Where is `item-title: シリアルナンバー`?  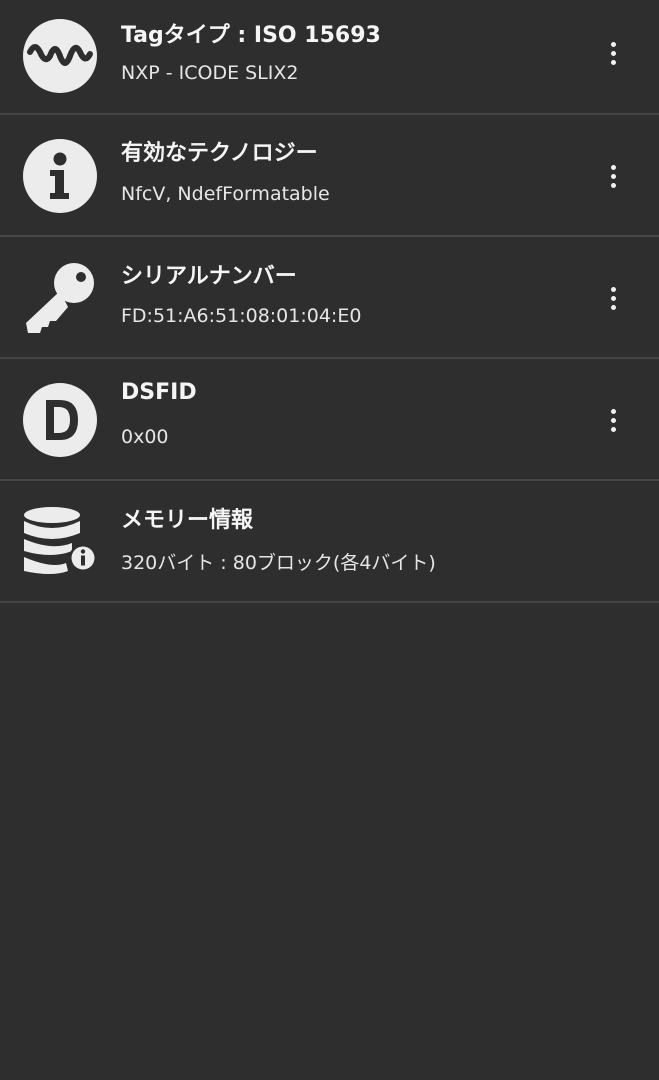
item-title: シリアルナンバー is located at coordinates (209, 276).